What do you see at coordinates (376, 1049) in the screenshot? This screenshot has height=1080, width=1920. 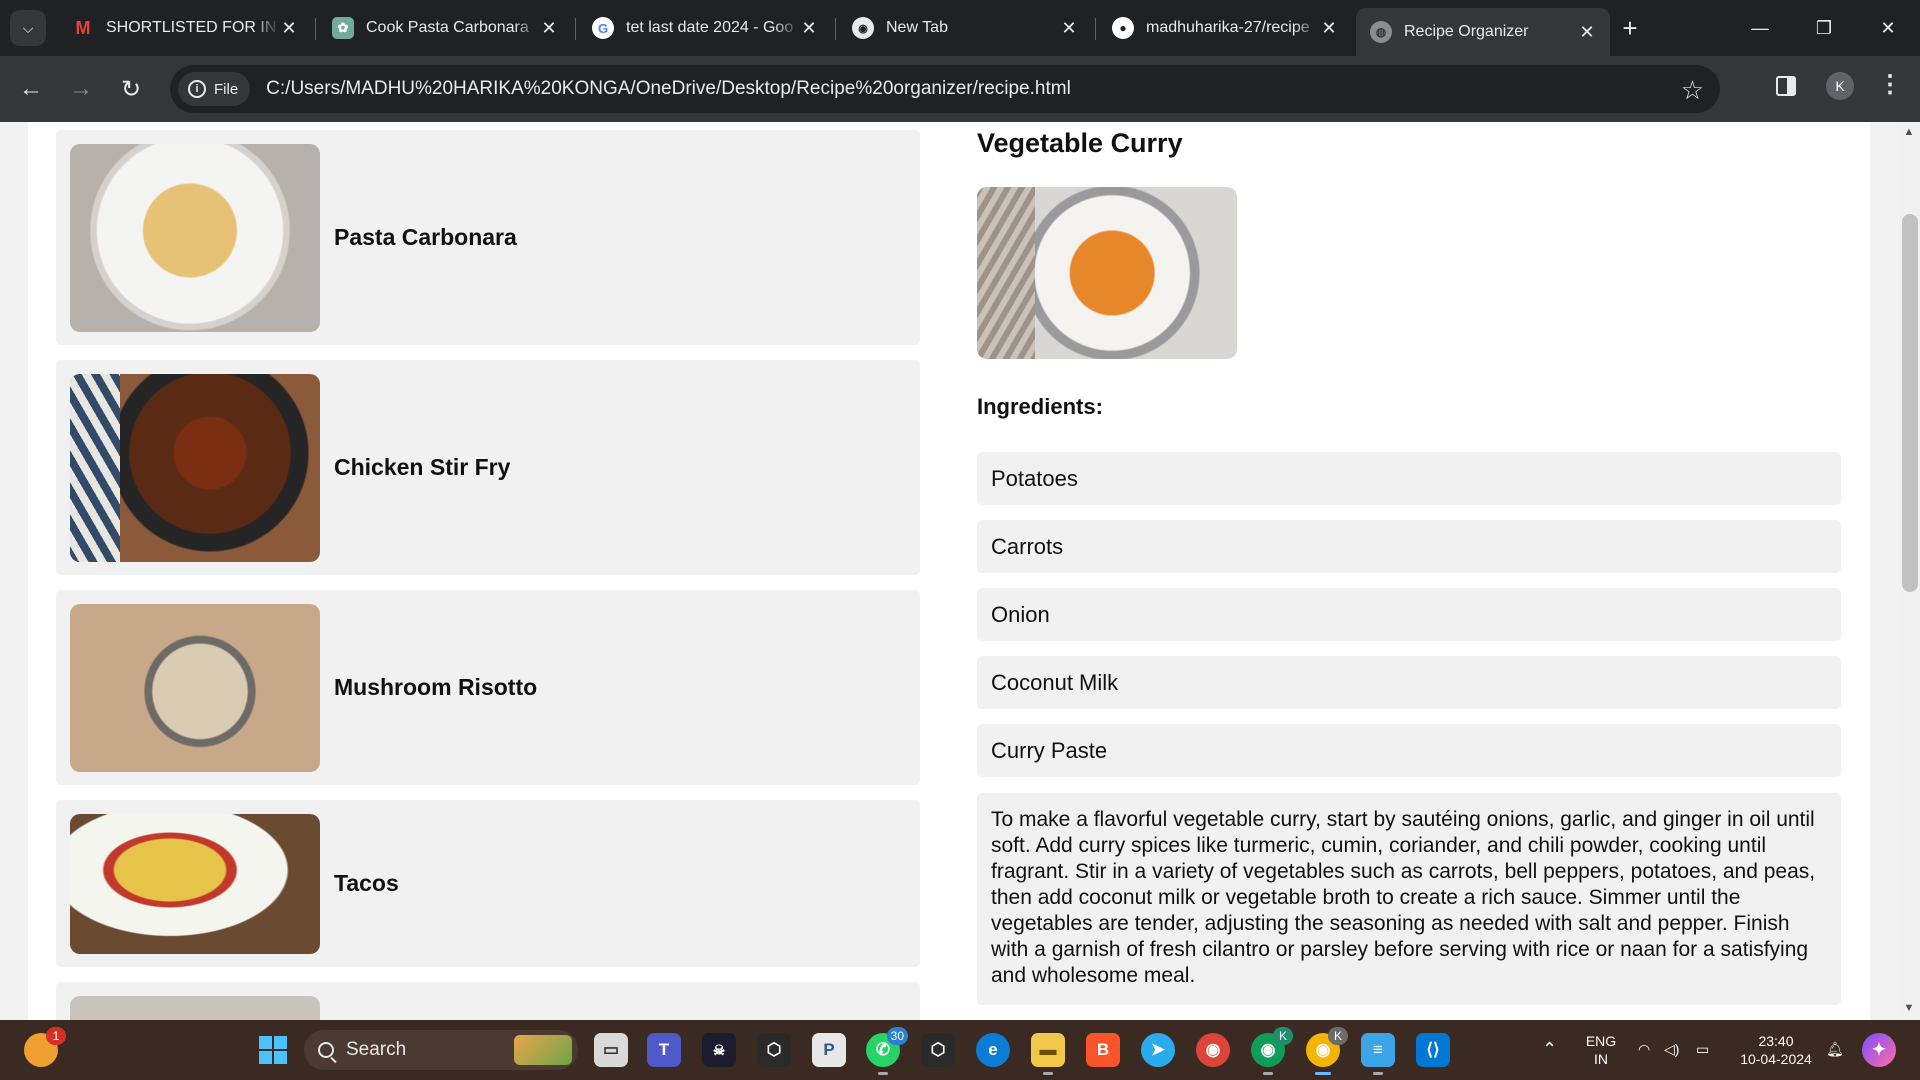 I see `search-label: Search` at bounding box center [376, 1049].